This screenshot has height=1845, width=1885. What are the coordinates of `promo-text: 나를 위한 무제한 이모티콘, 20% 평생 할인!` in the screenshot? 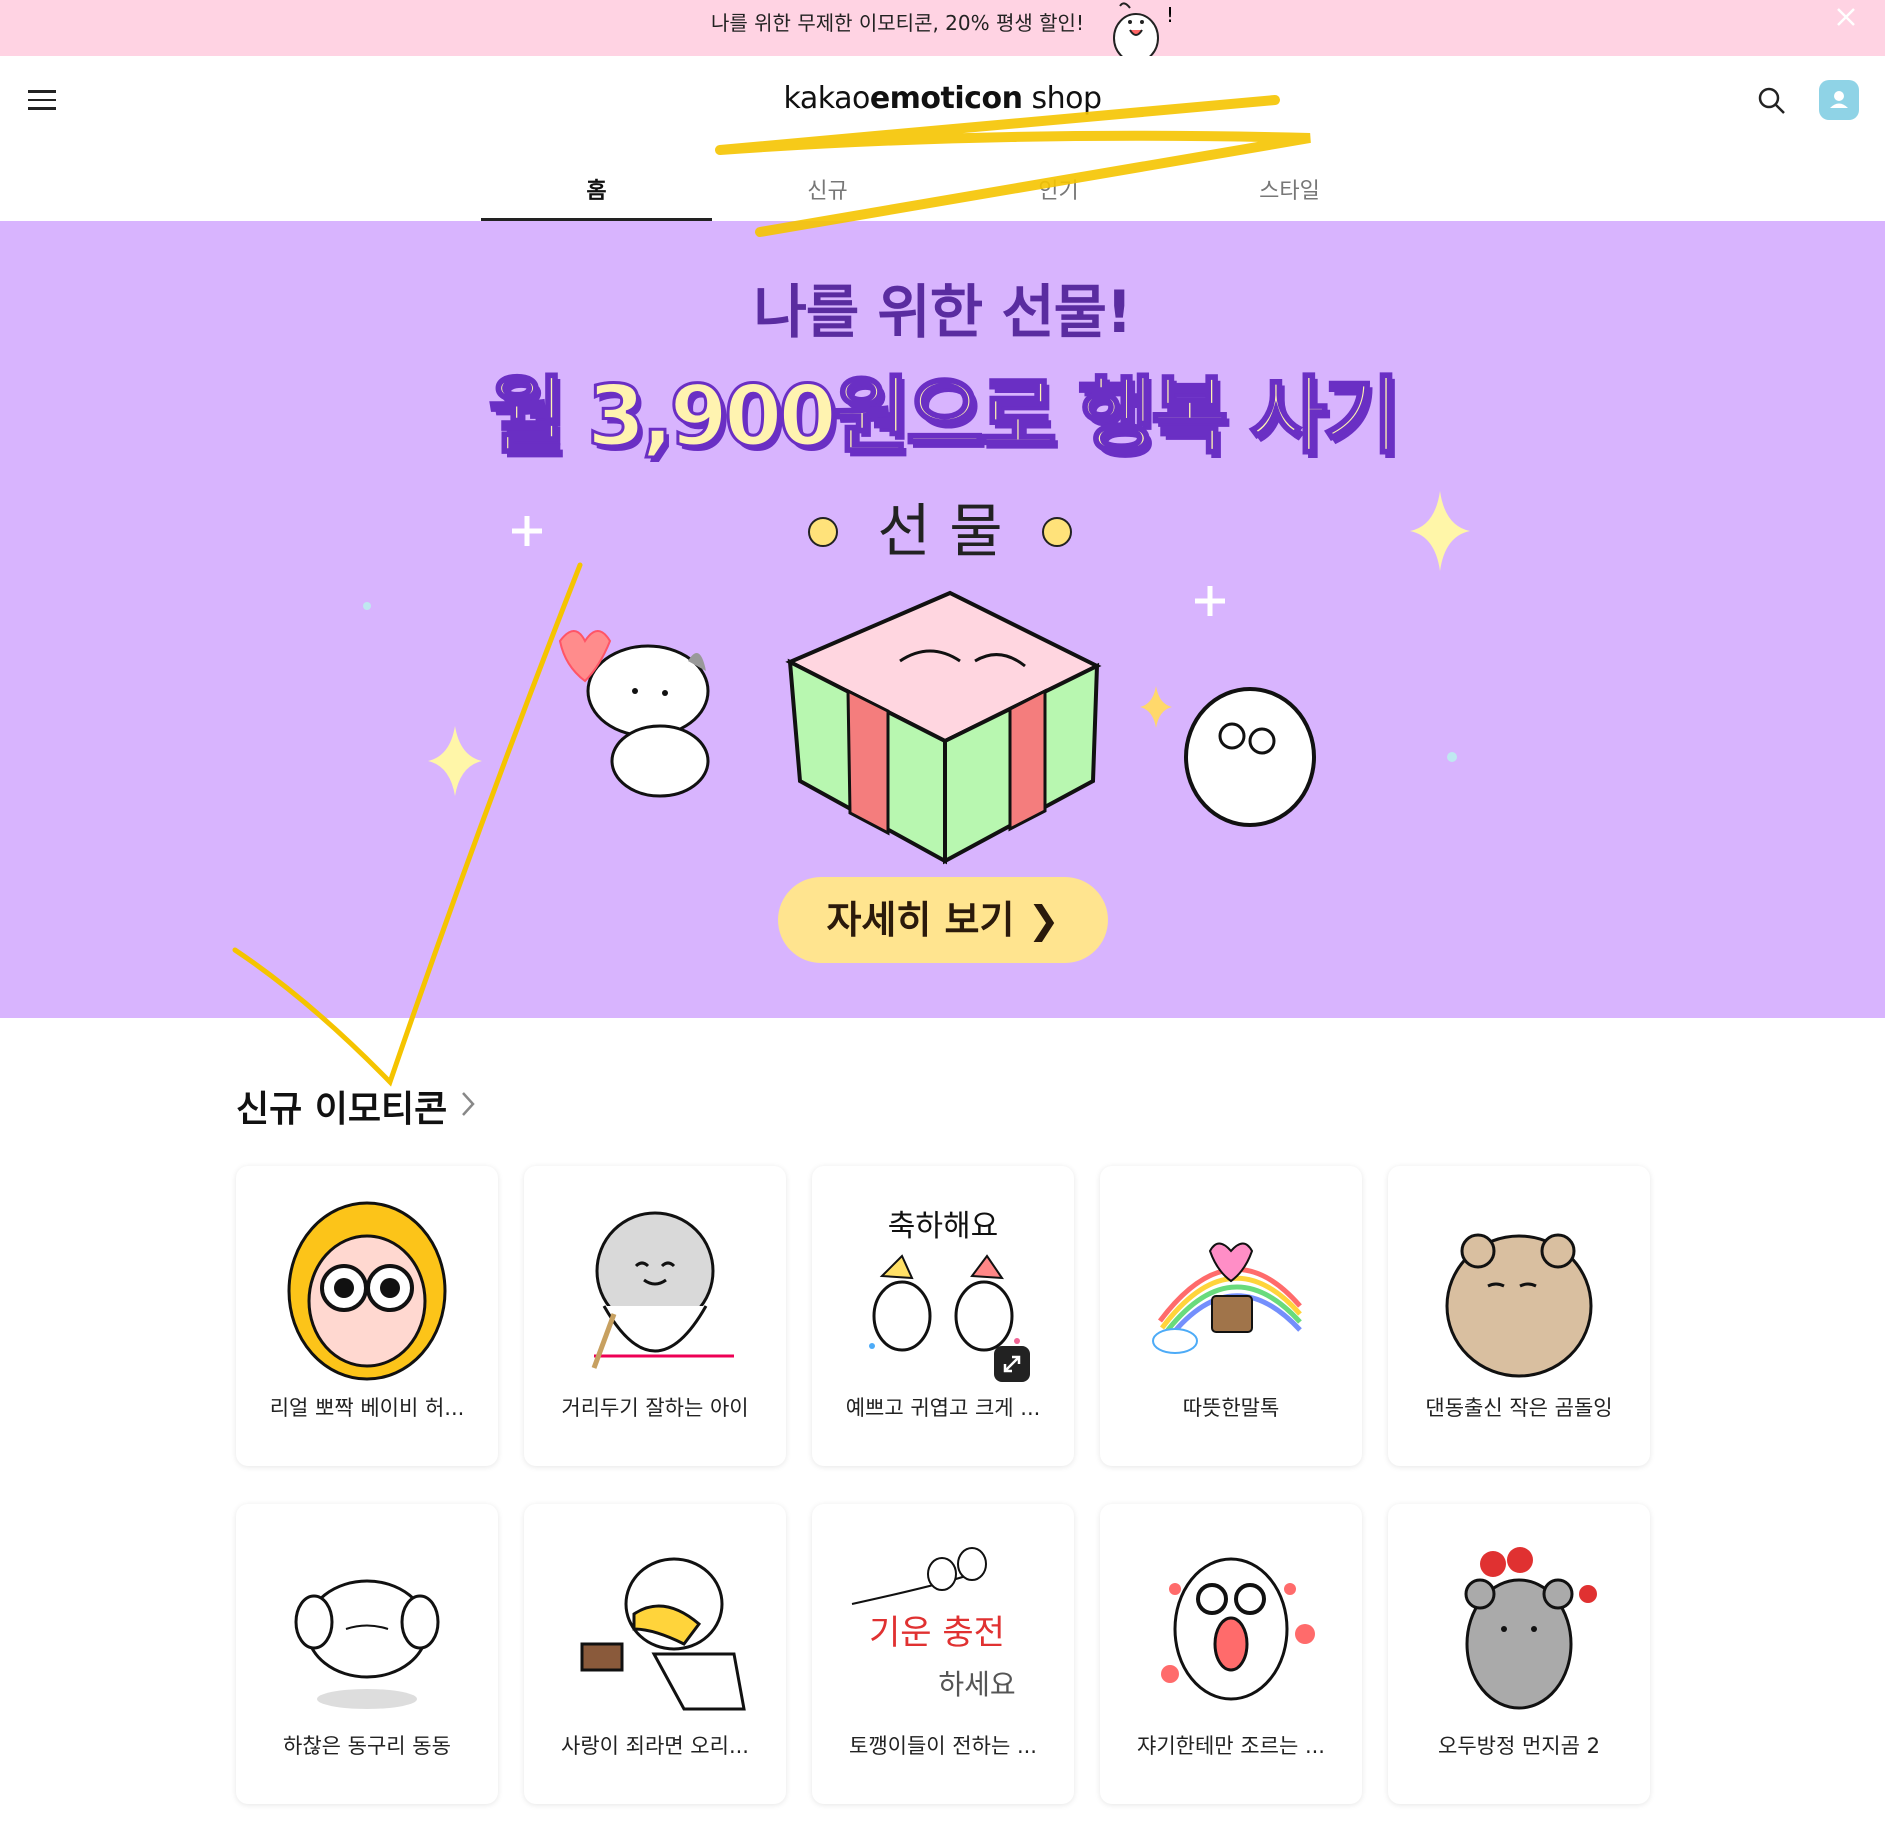 It's located at (897, 23).